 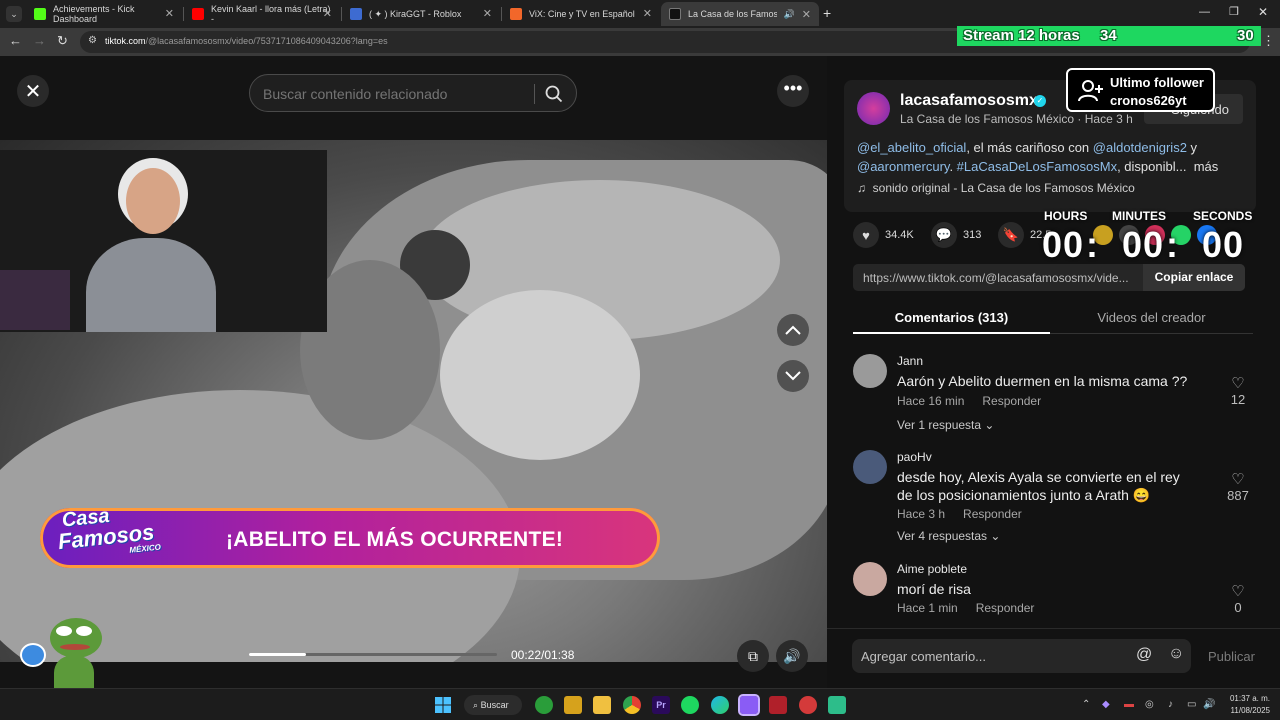 What do you see at coordinates (827, 13) in the screenshot?
I see `new-tab-icon: +` at bounding box center [827, 13].